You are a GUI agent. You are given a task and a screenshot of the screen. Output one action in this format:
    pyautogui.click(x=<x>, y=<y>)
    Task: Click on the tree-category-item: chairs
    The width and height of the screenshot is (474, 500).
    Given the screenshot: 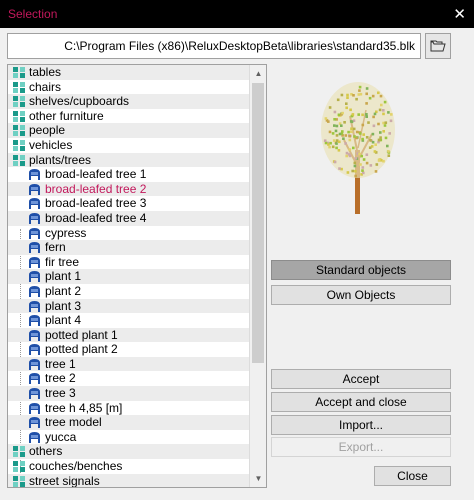 What is the action you would take?
    pyautogui.click(x=128, y=87)
    